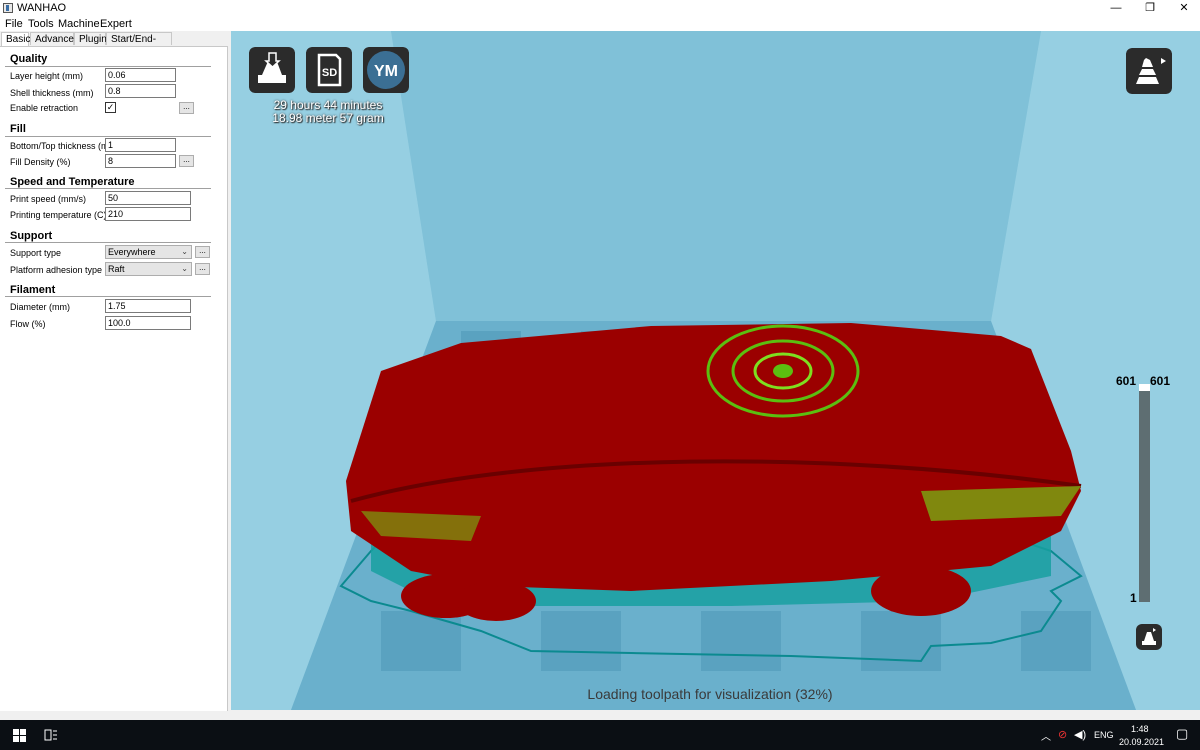 This screenshot has height=750, width=1200. What do you see at coordinates (783, 371) in the screenshot?
I see `infill-center` at bounding box center [783, 371].